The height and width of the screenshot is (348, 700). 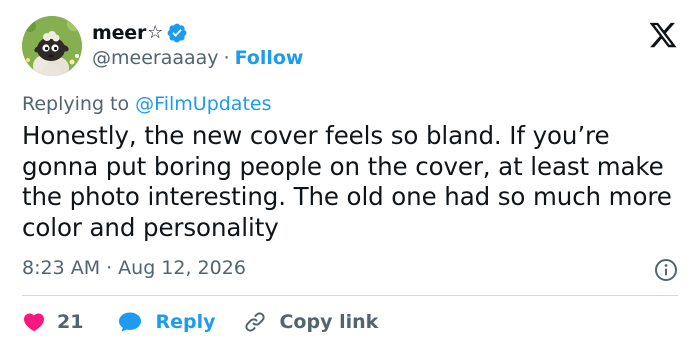 I want to click on tweet-time: 8:23 AM, so click(x=61, y=268).